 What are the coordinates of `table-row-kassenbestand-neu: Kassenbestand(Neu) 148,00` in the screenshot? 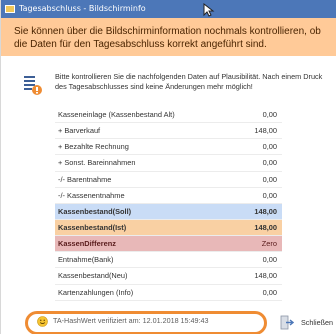 It's located at (168, 276).